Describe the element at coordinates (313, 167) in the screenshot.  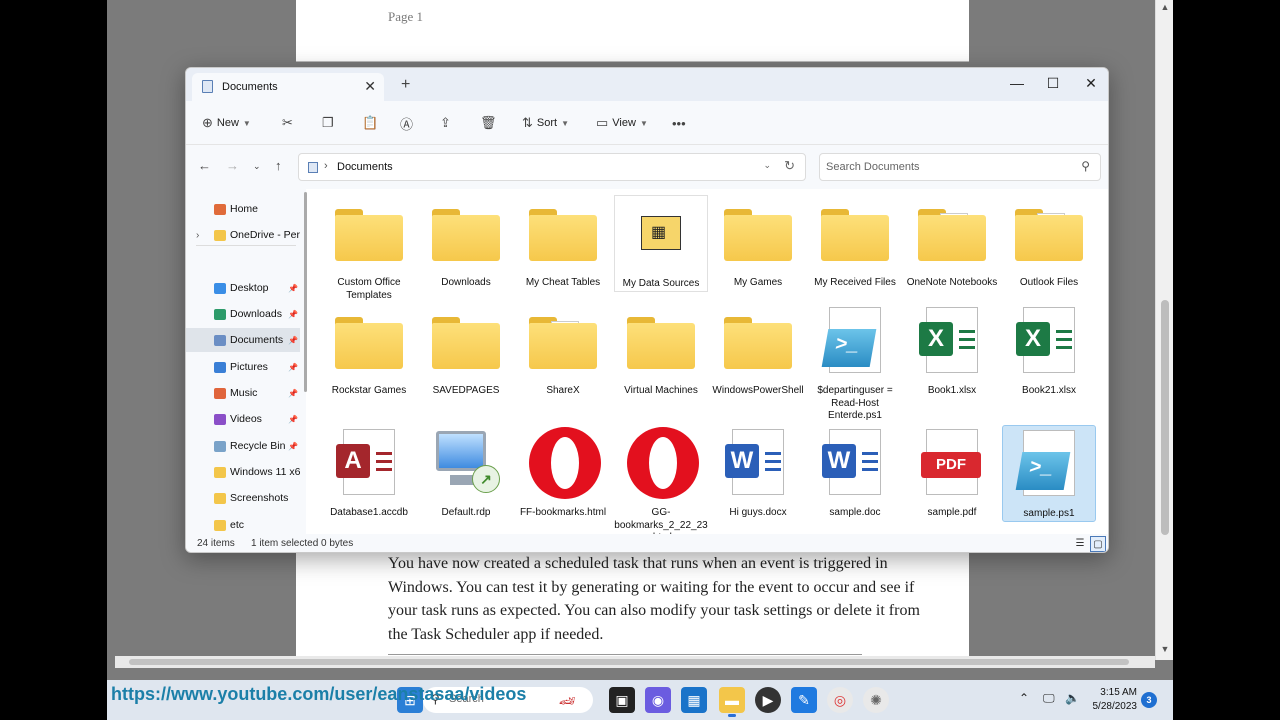
I see `documents-icon` at that location.